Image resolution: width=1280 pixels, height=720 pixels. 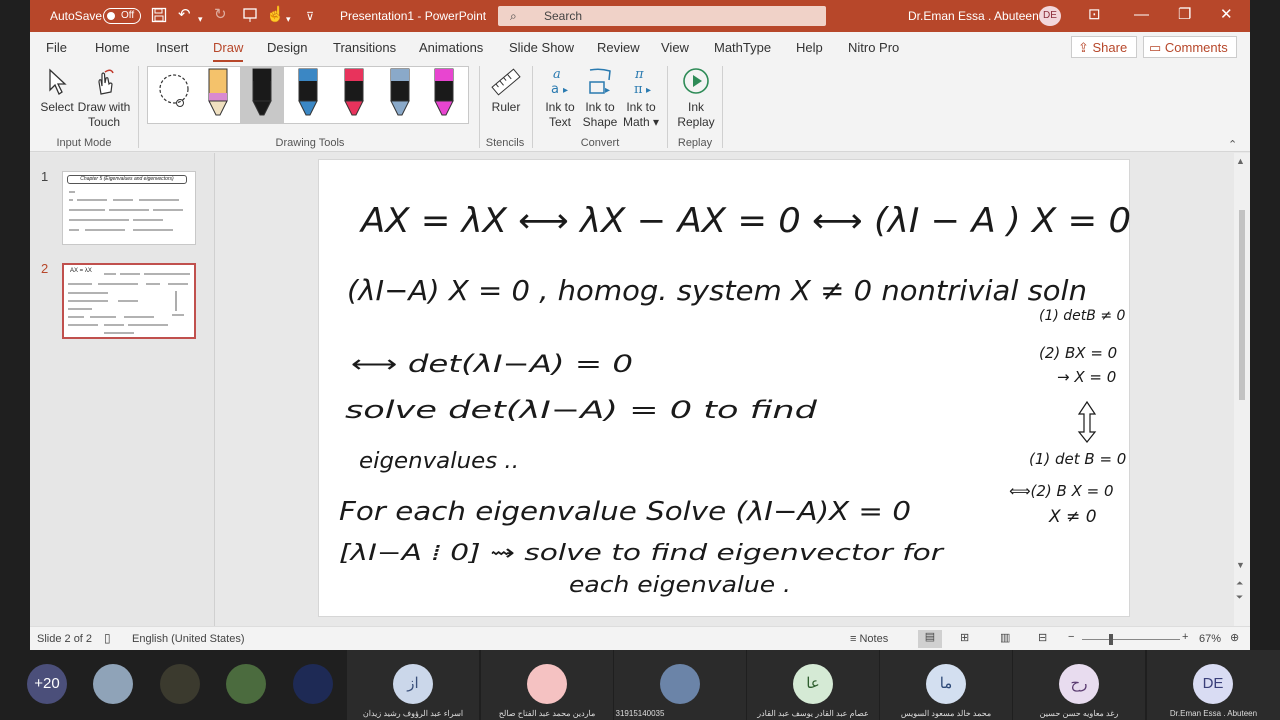 I want to click on touch-mode-icon: ☝, so click(x=275, y=15).